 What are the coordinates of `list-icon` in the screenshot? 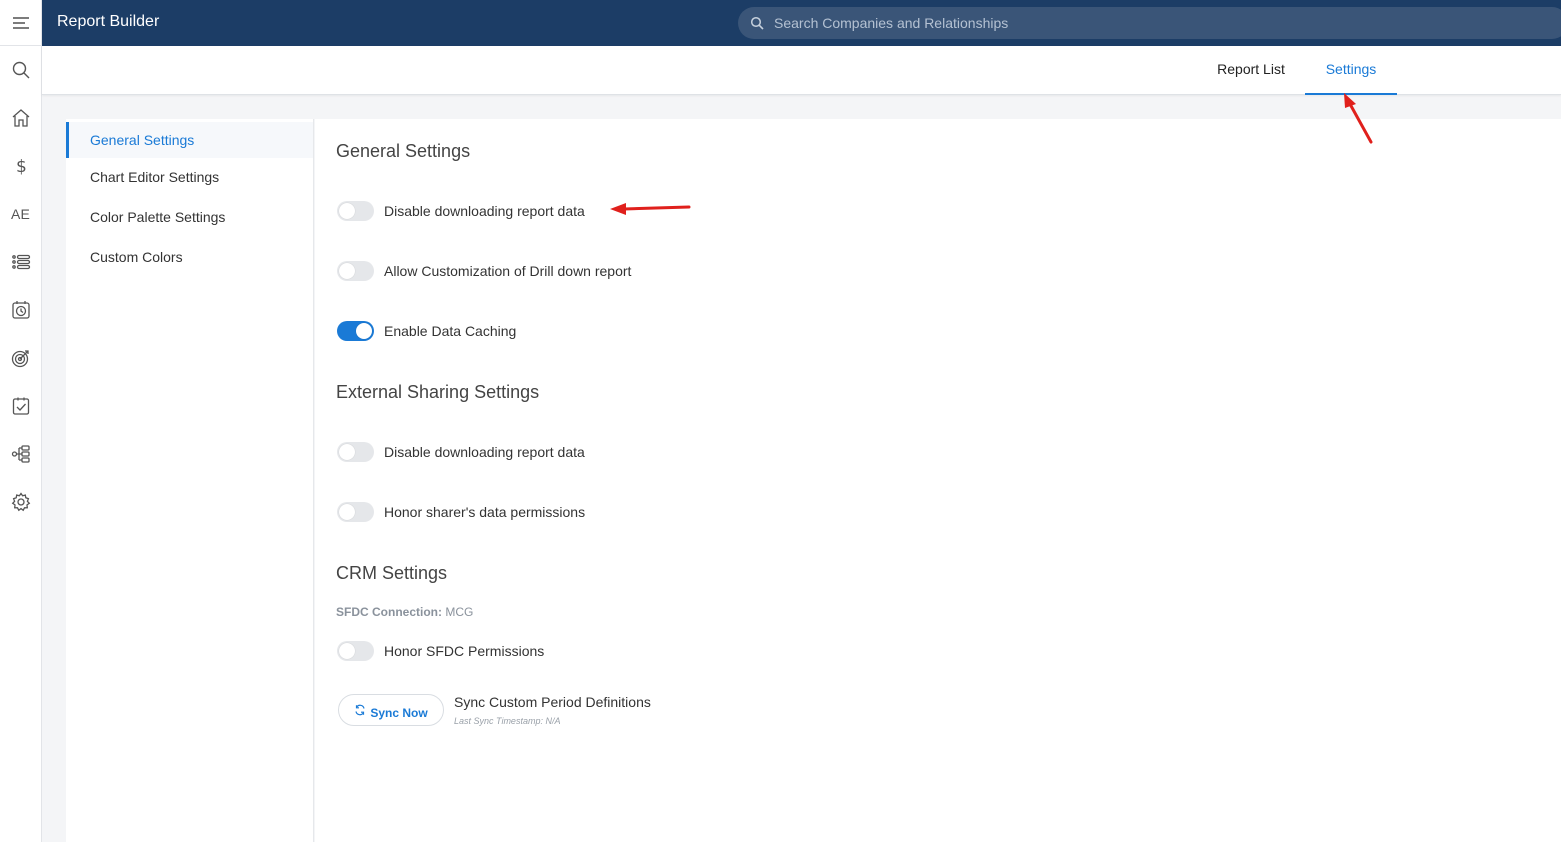 It's located at (20, 262).